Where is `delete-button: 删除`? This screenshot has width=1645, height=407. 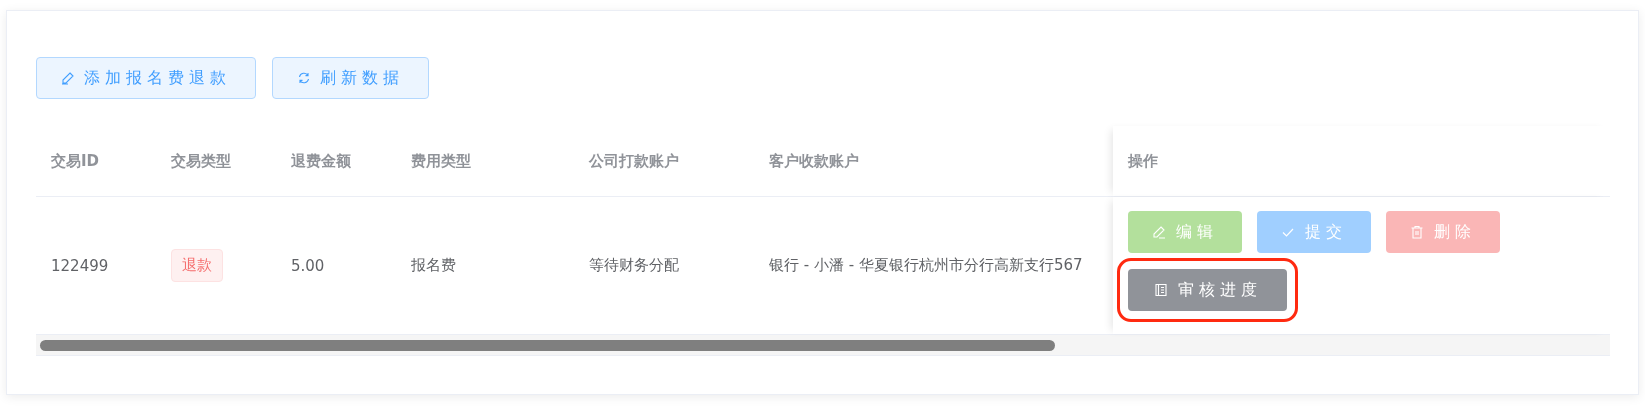
delete-button: 删除 is located at coordinates (1443, 232).